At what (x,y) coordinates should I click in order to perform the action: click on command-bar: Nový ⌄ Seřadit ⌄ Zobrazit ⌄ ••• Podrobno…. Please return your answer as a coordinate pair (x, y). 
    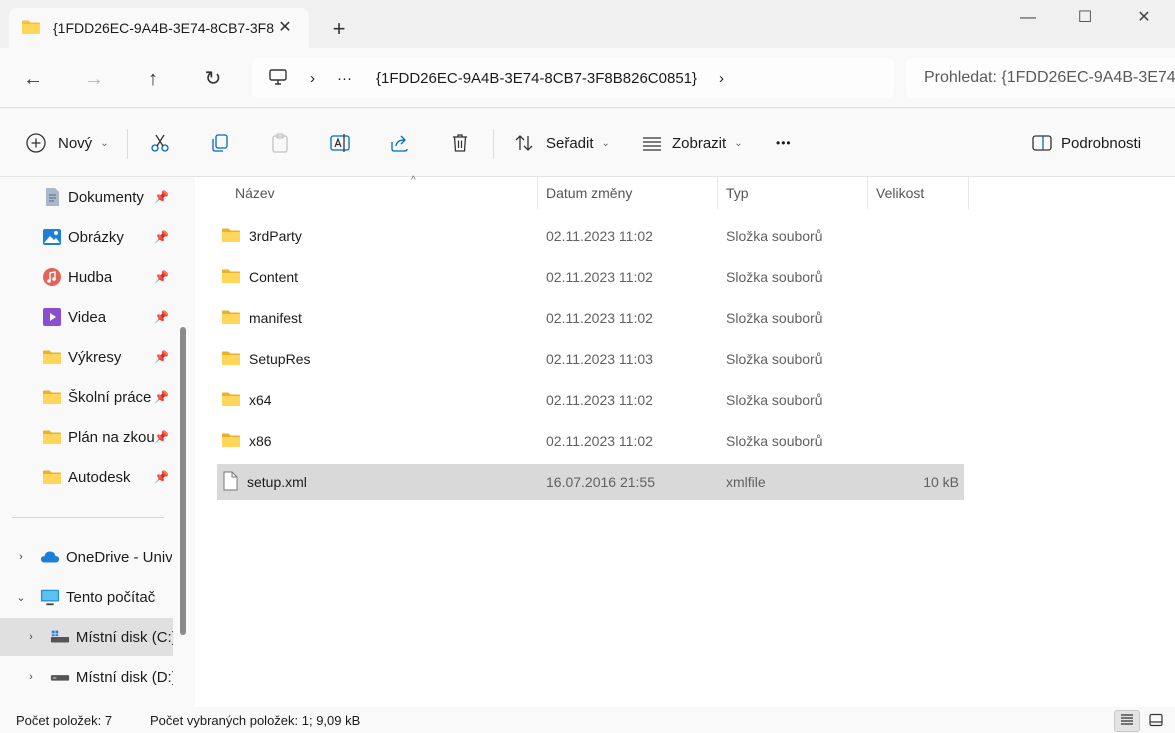
    Looking at the image, I should click on (587, 143).